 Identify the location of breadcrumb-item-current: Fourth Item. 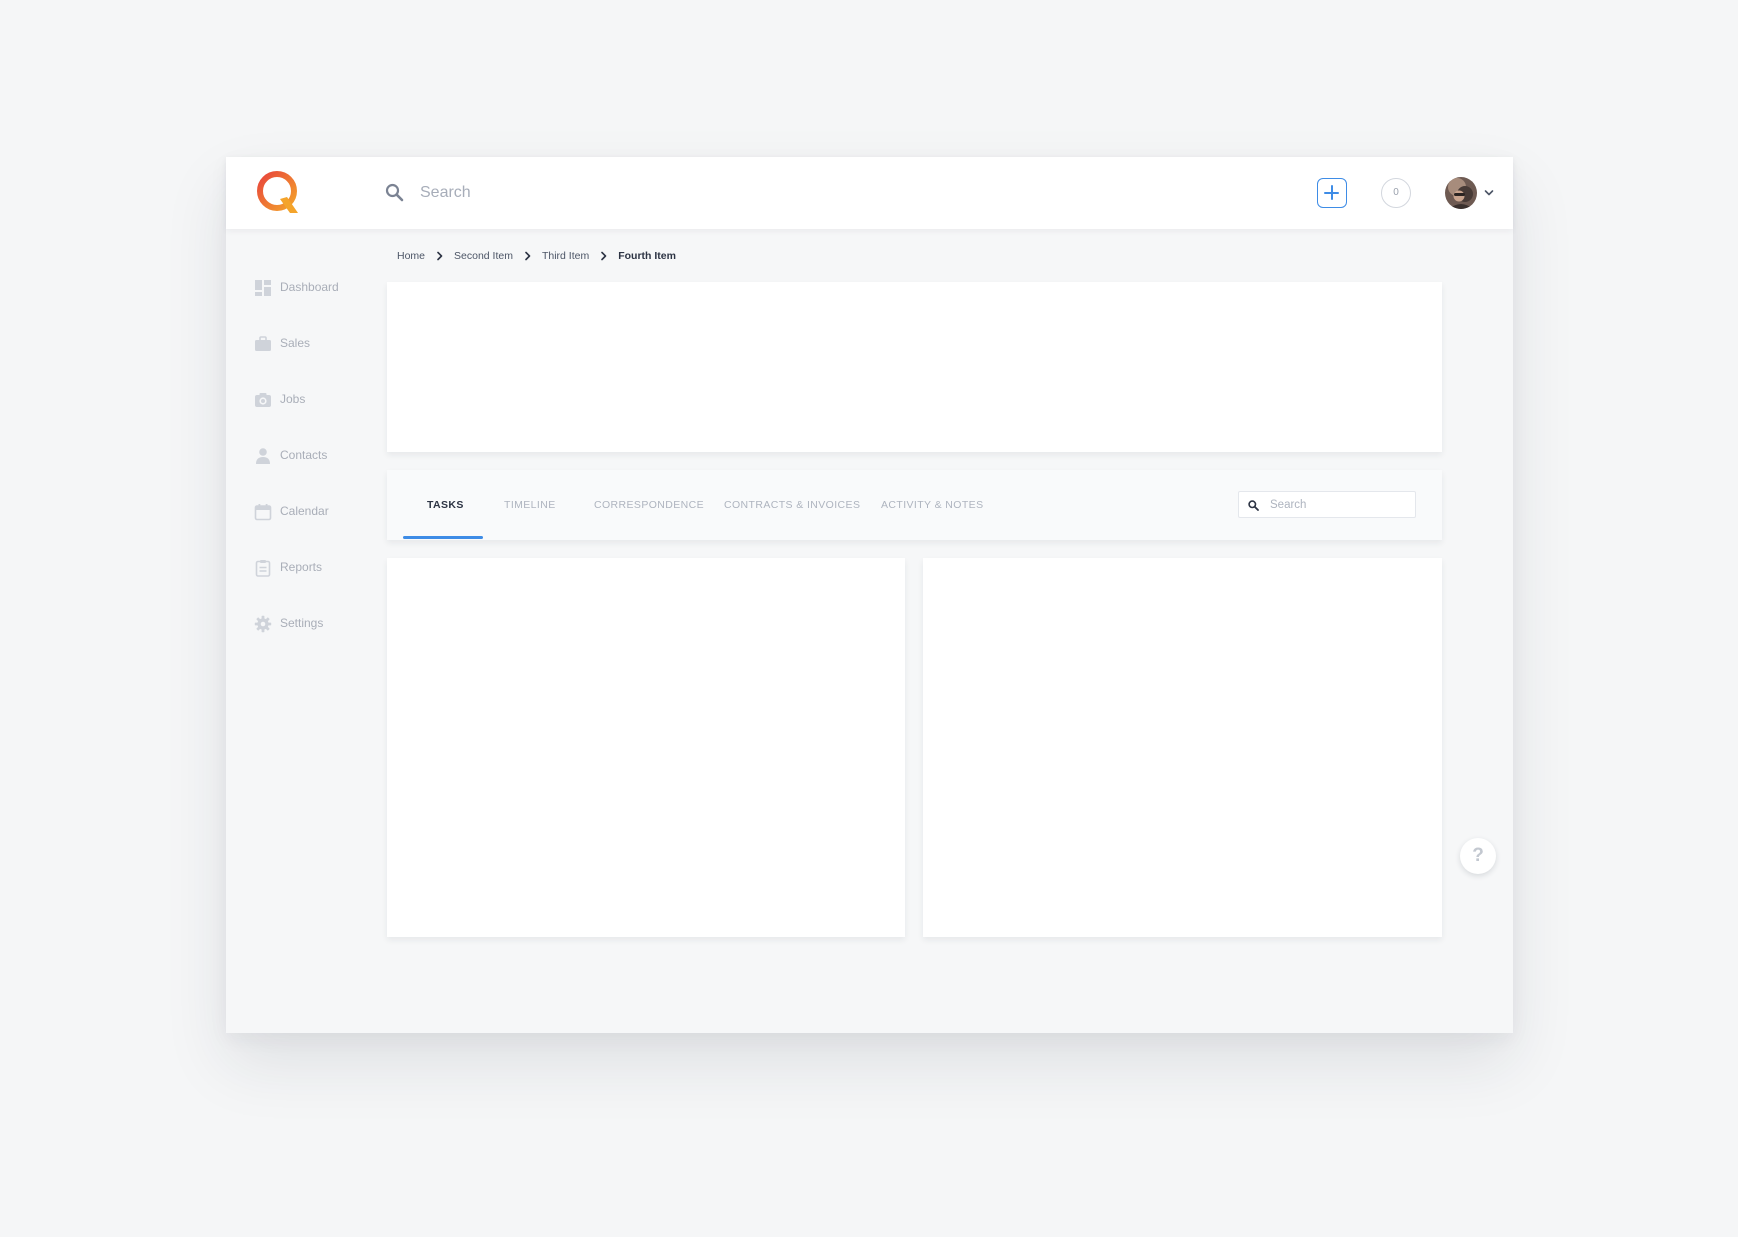
(647, 256).